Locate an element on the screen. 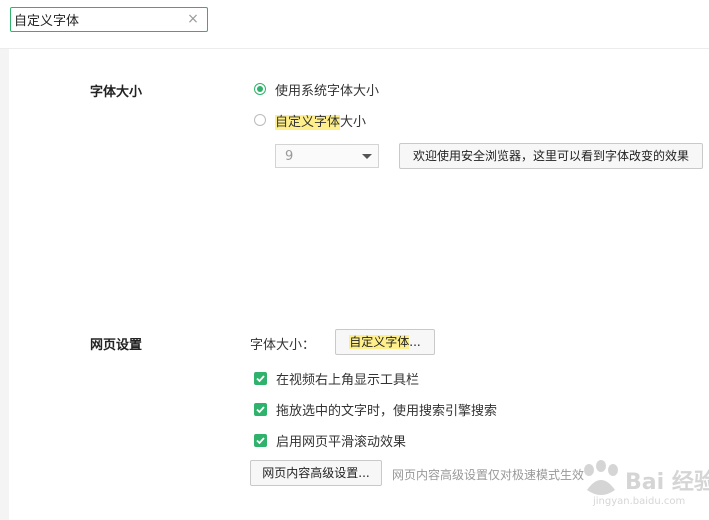 Image resolution: width=709 pixels, height=520 pixels. dropdown-caret-icon is located at coordinates (367, 156).